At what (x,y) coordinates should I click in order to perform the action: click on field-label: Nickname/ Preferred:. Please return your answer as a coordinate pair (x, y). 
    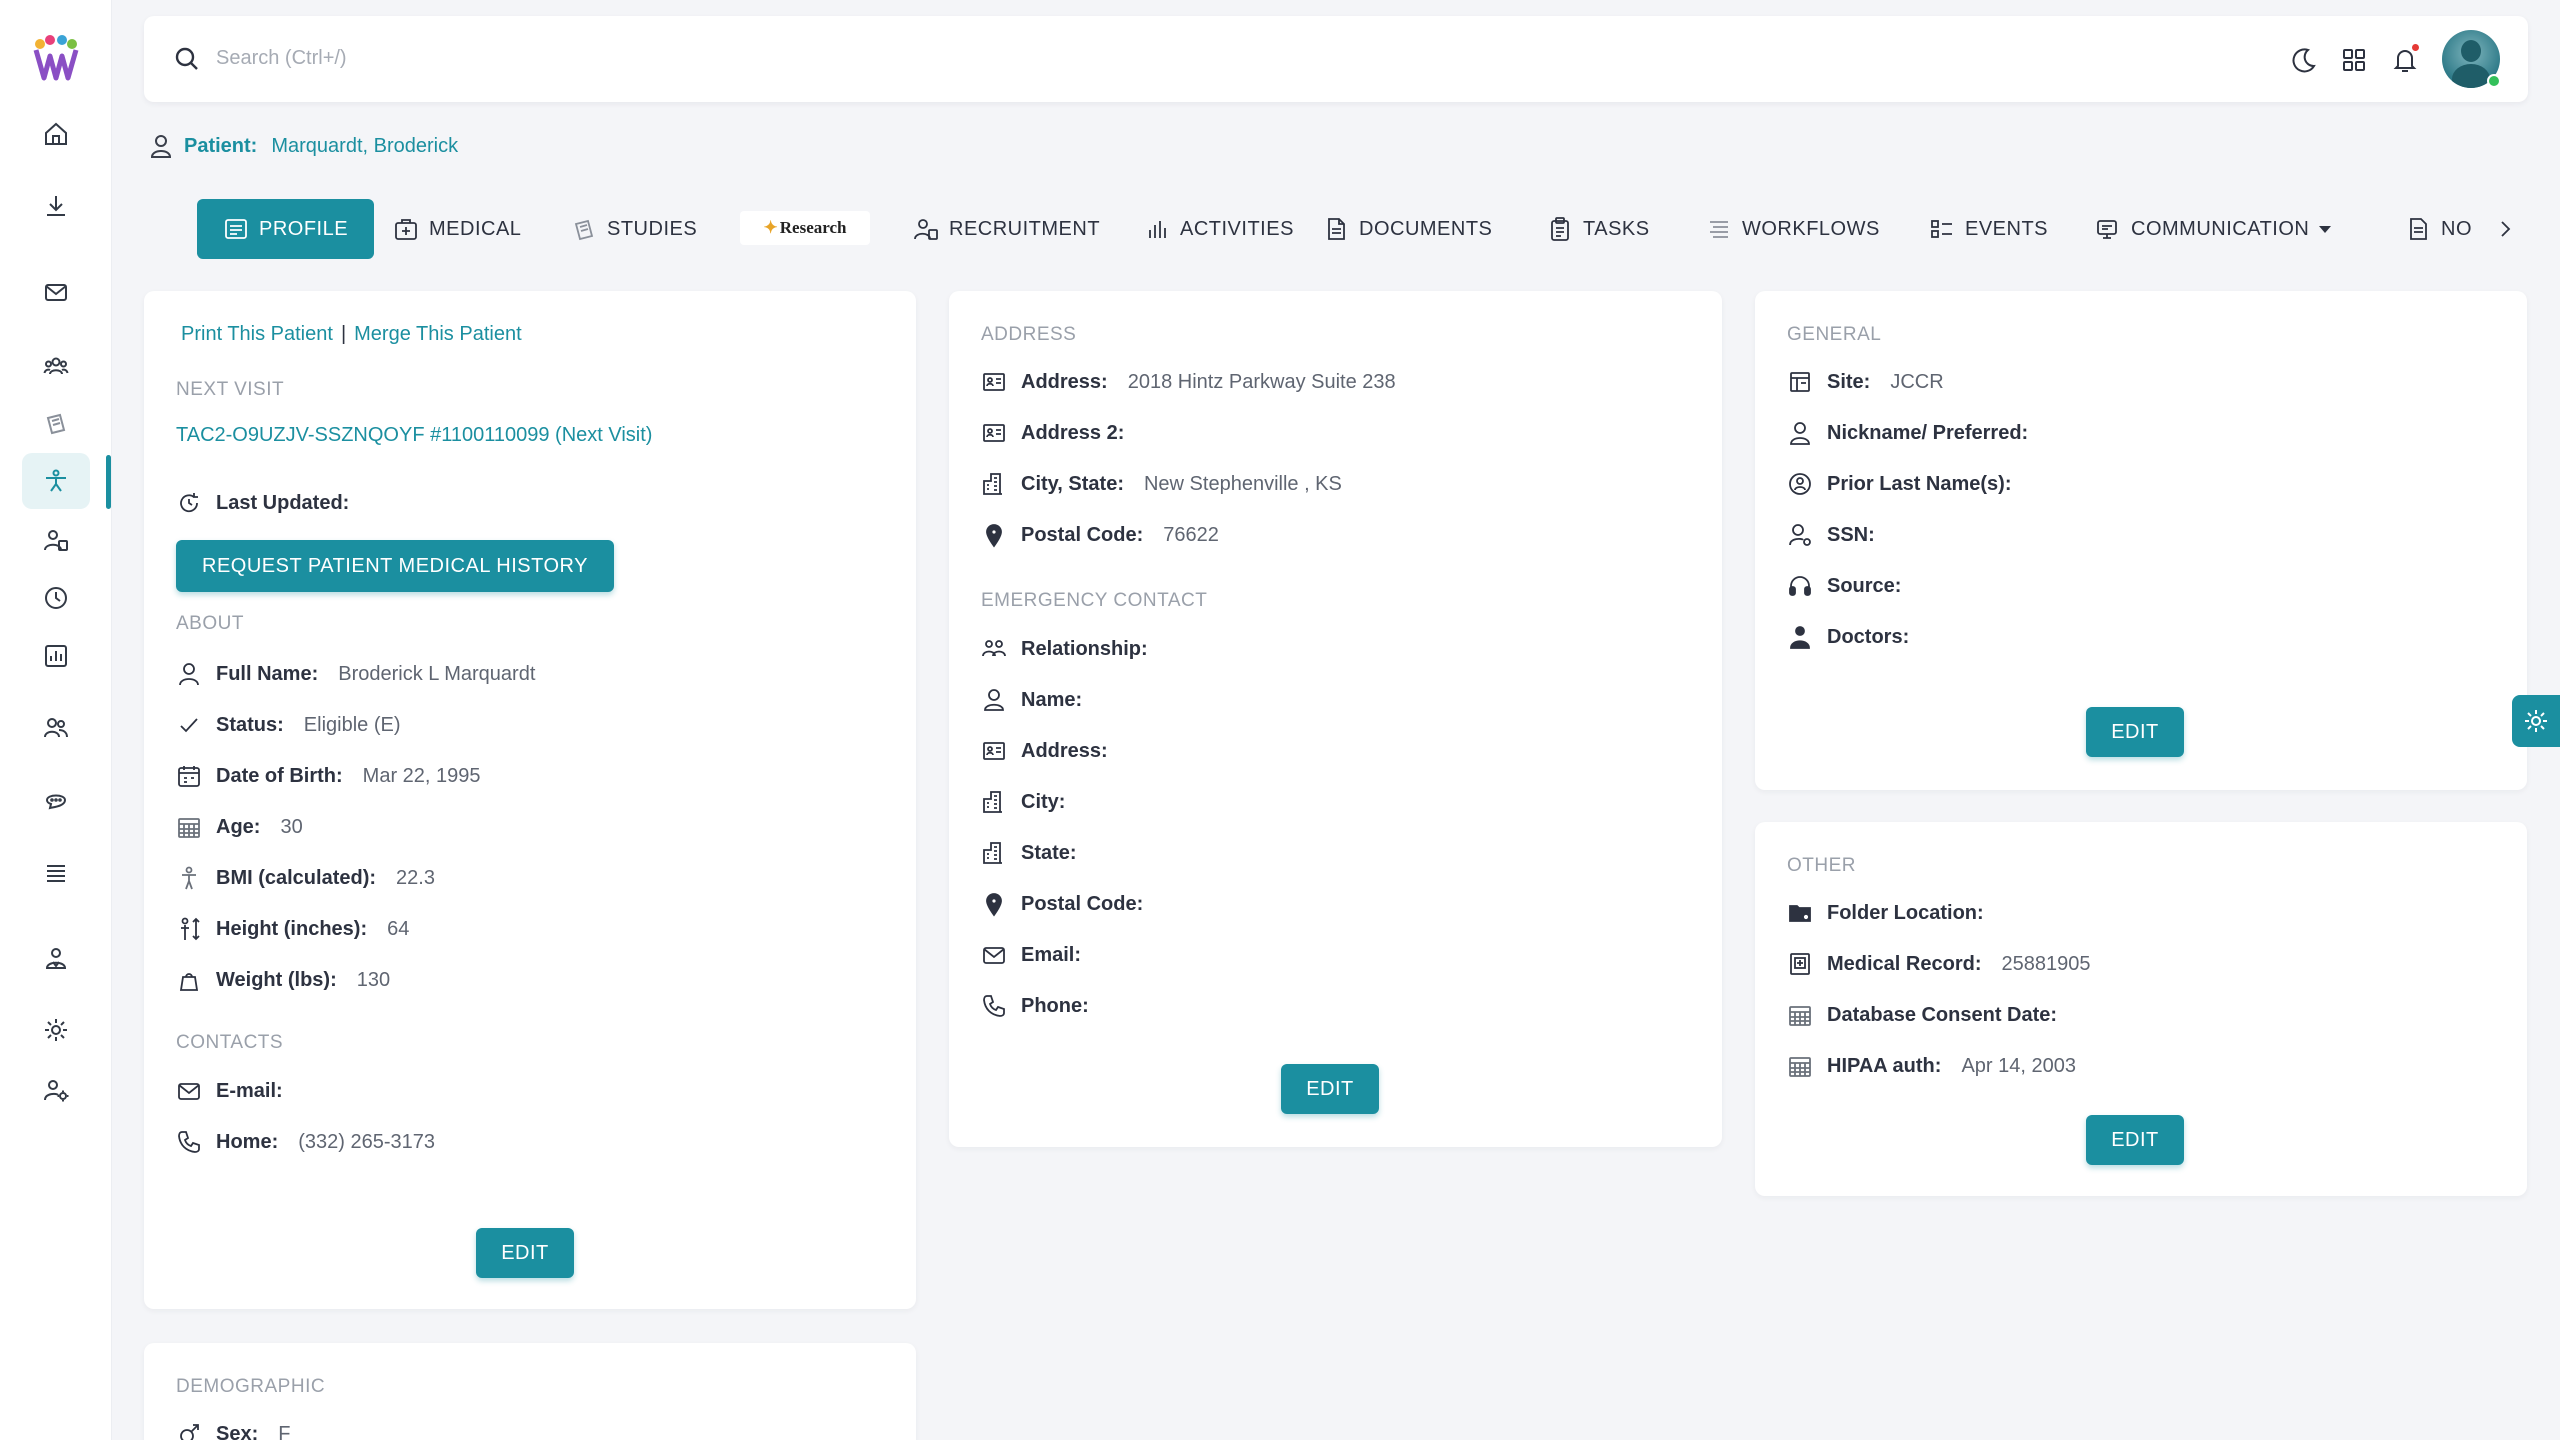
    Looking at the image, I should click on (1928, 432).